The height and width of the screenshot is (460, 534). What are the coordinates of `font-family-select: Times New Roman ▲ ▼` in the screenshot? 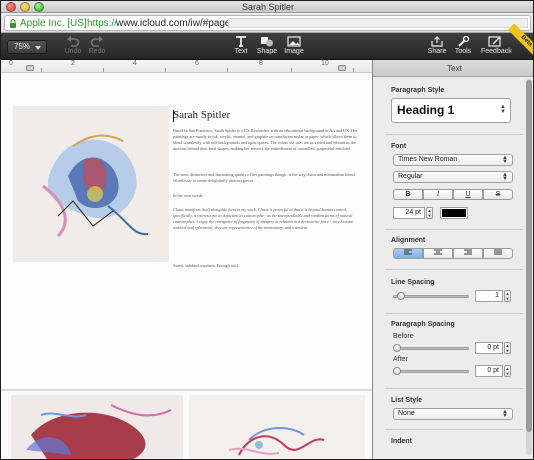 It's located at (453, 160).